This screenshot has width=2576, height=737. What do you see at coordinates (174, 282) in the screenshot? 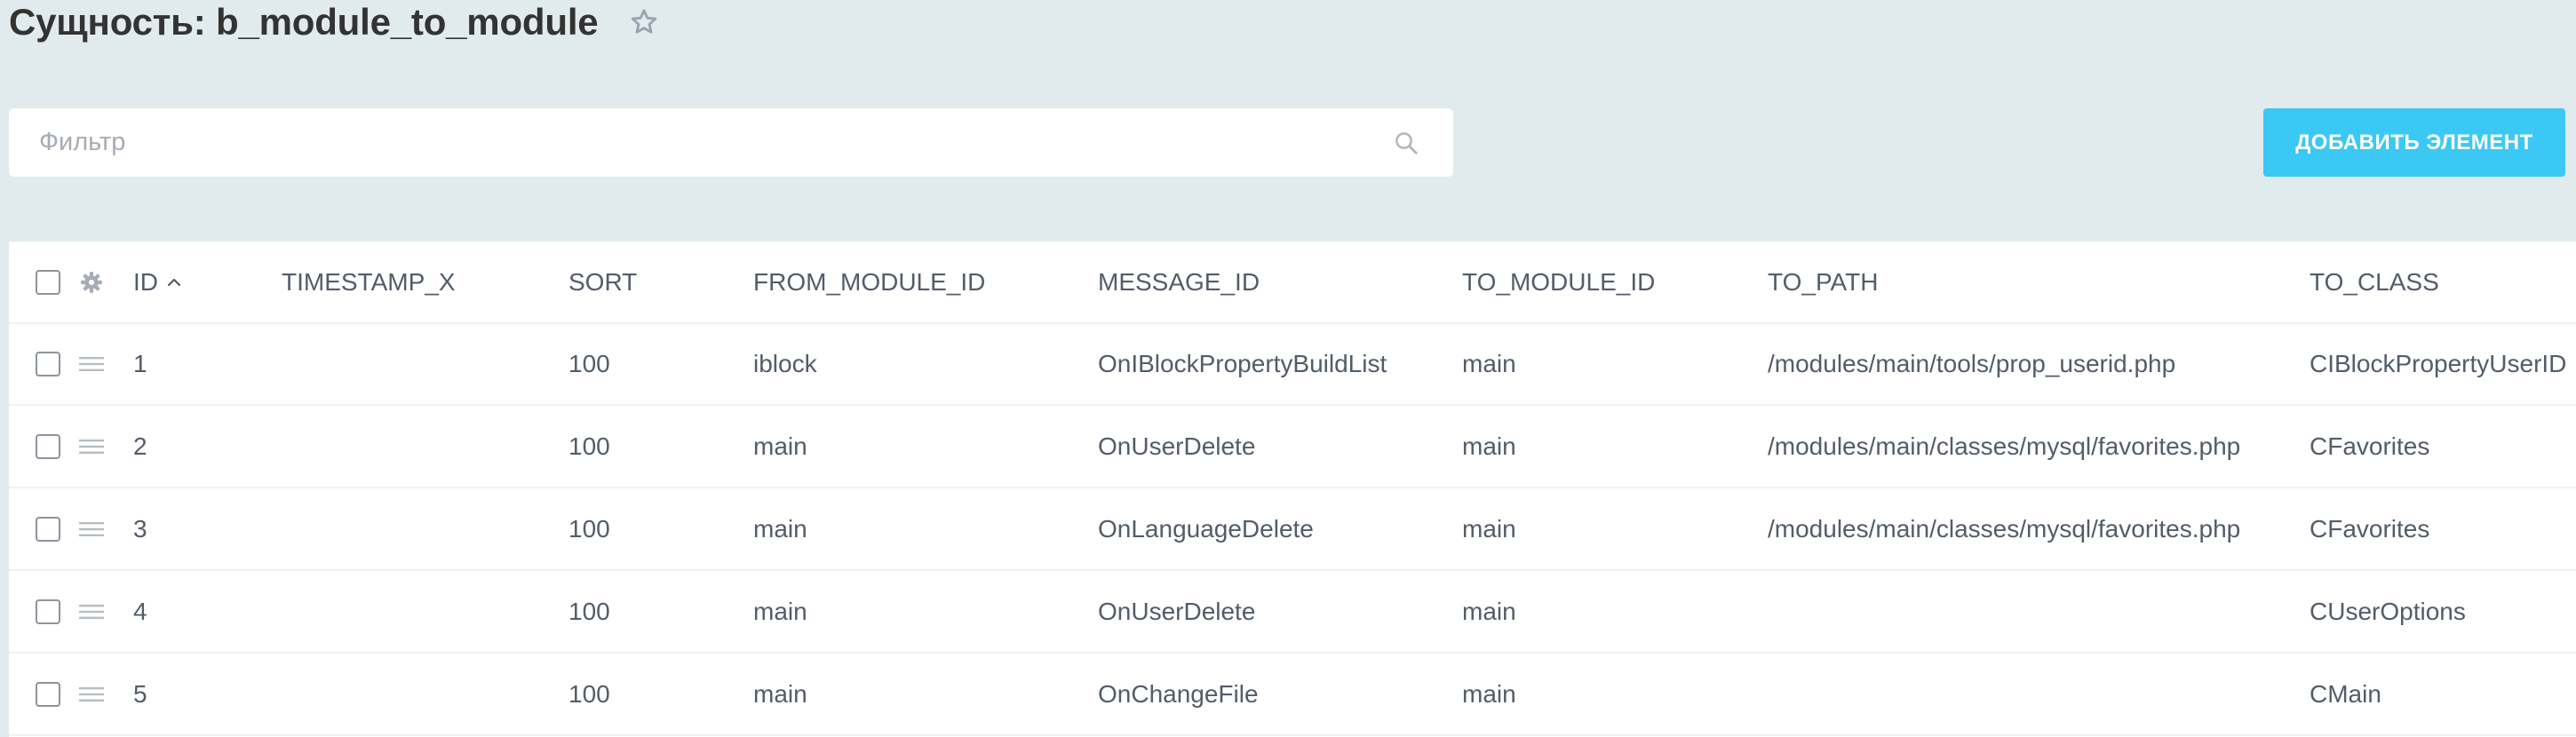
I see `sort-ascending-icon` at bounding box center [174, 282].